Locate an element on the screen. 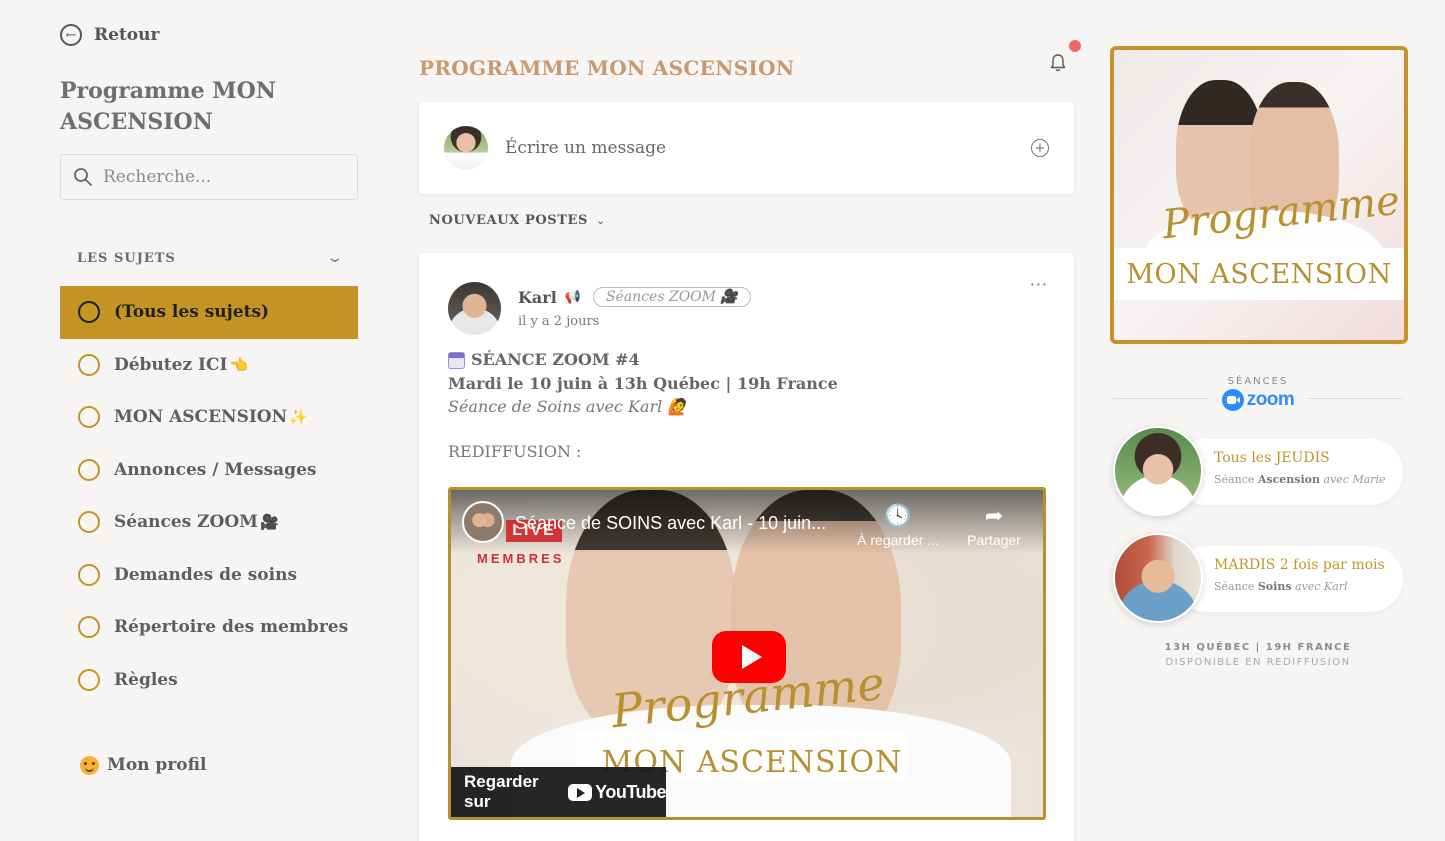 The width and height of the screenshot is (1445, 841). search-box is located at coordinates (209, 177).